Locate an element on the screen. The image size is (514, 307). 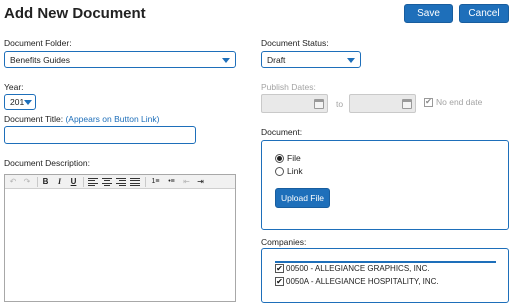
editor-toolbar: ↶ ↷ B I U 1≡ •≡ ⇤ ⇥ is located at coordinates (120, 182).